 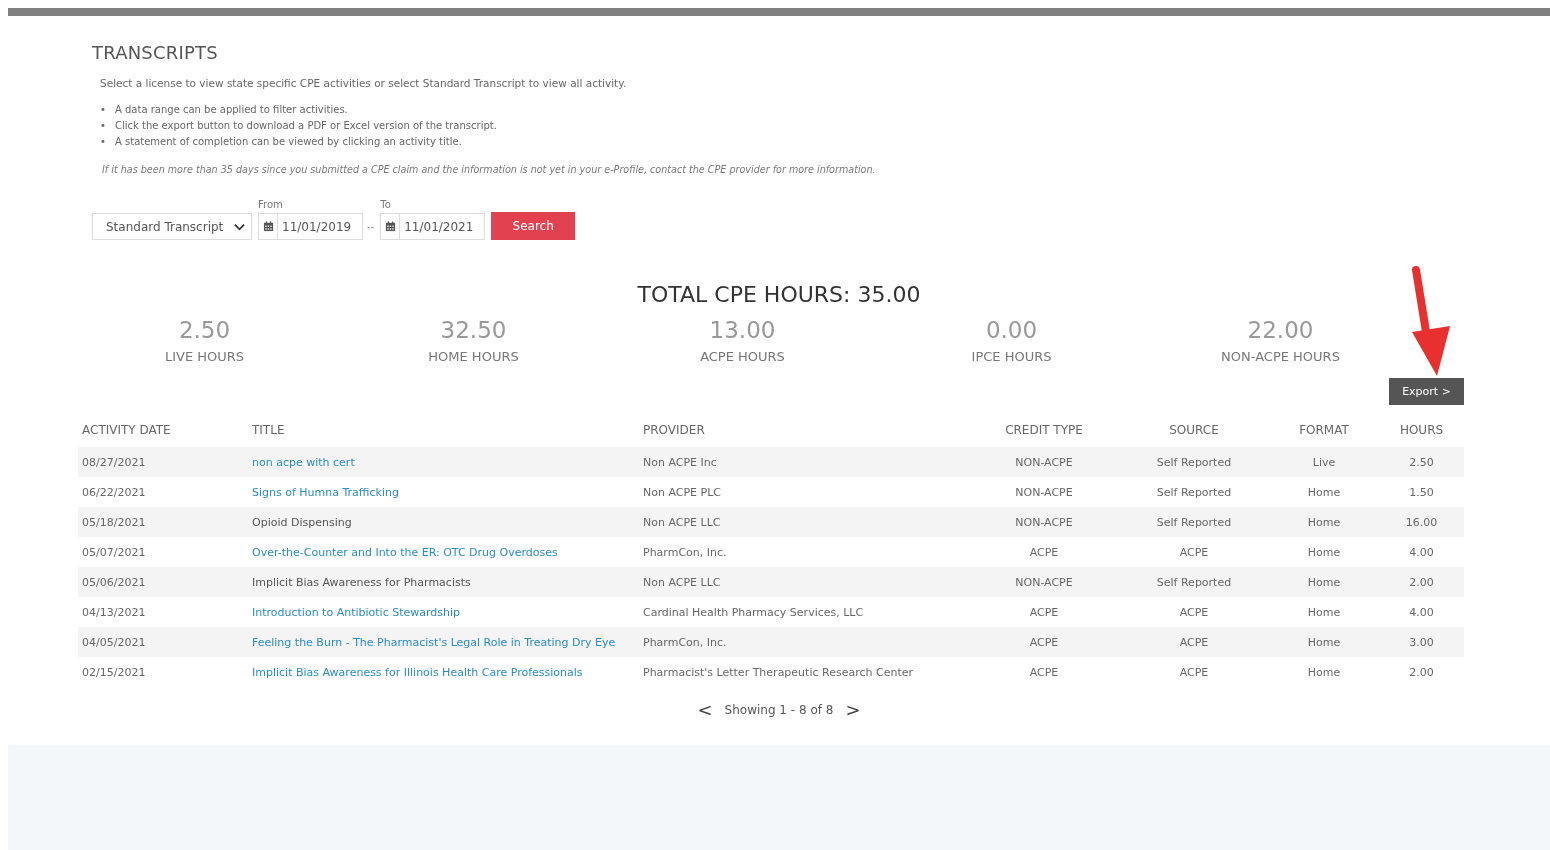 I want to click on pagination-text: Showing 1 - 8 of 8, so click(x=779, y=709).